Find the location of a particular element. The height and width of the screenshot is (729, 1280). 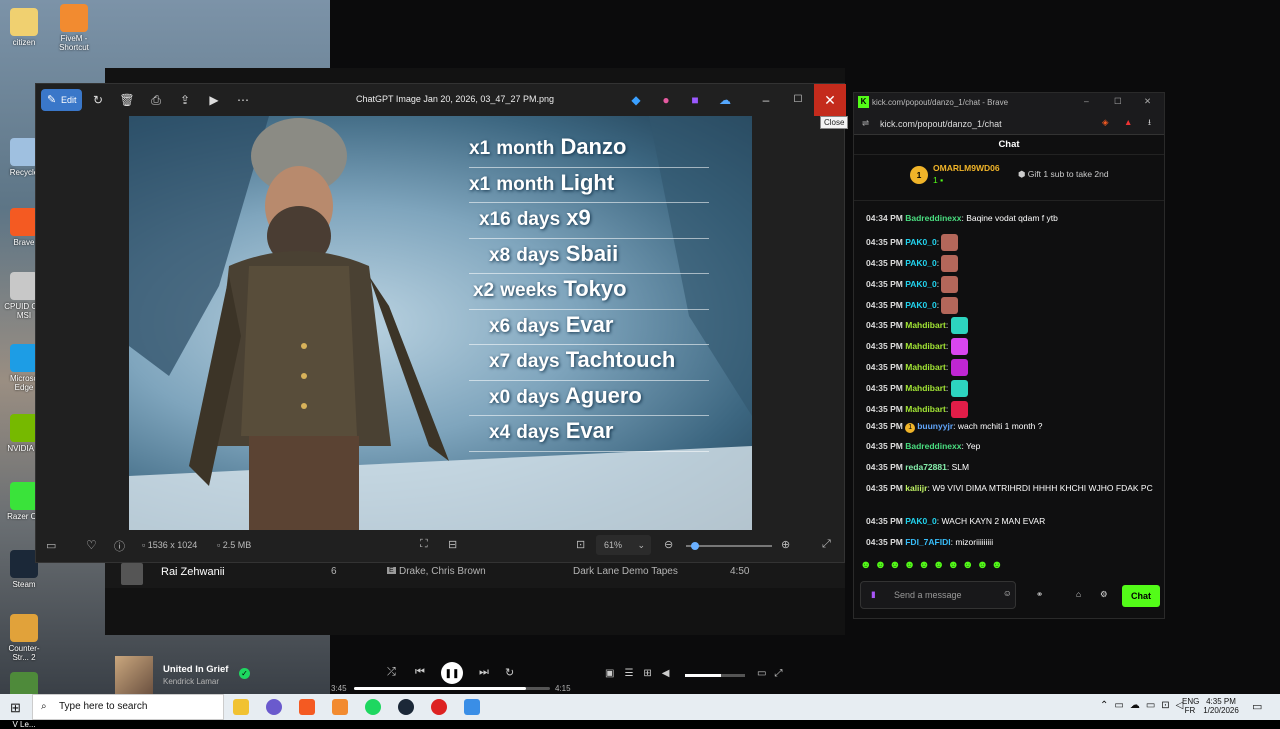

delete-icon: 🗑 is located at coordinates (127, 100).